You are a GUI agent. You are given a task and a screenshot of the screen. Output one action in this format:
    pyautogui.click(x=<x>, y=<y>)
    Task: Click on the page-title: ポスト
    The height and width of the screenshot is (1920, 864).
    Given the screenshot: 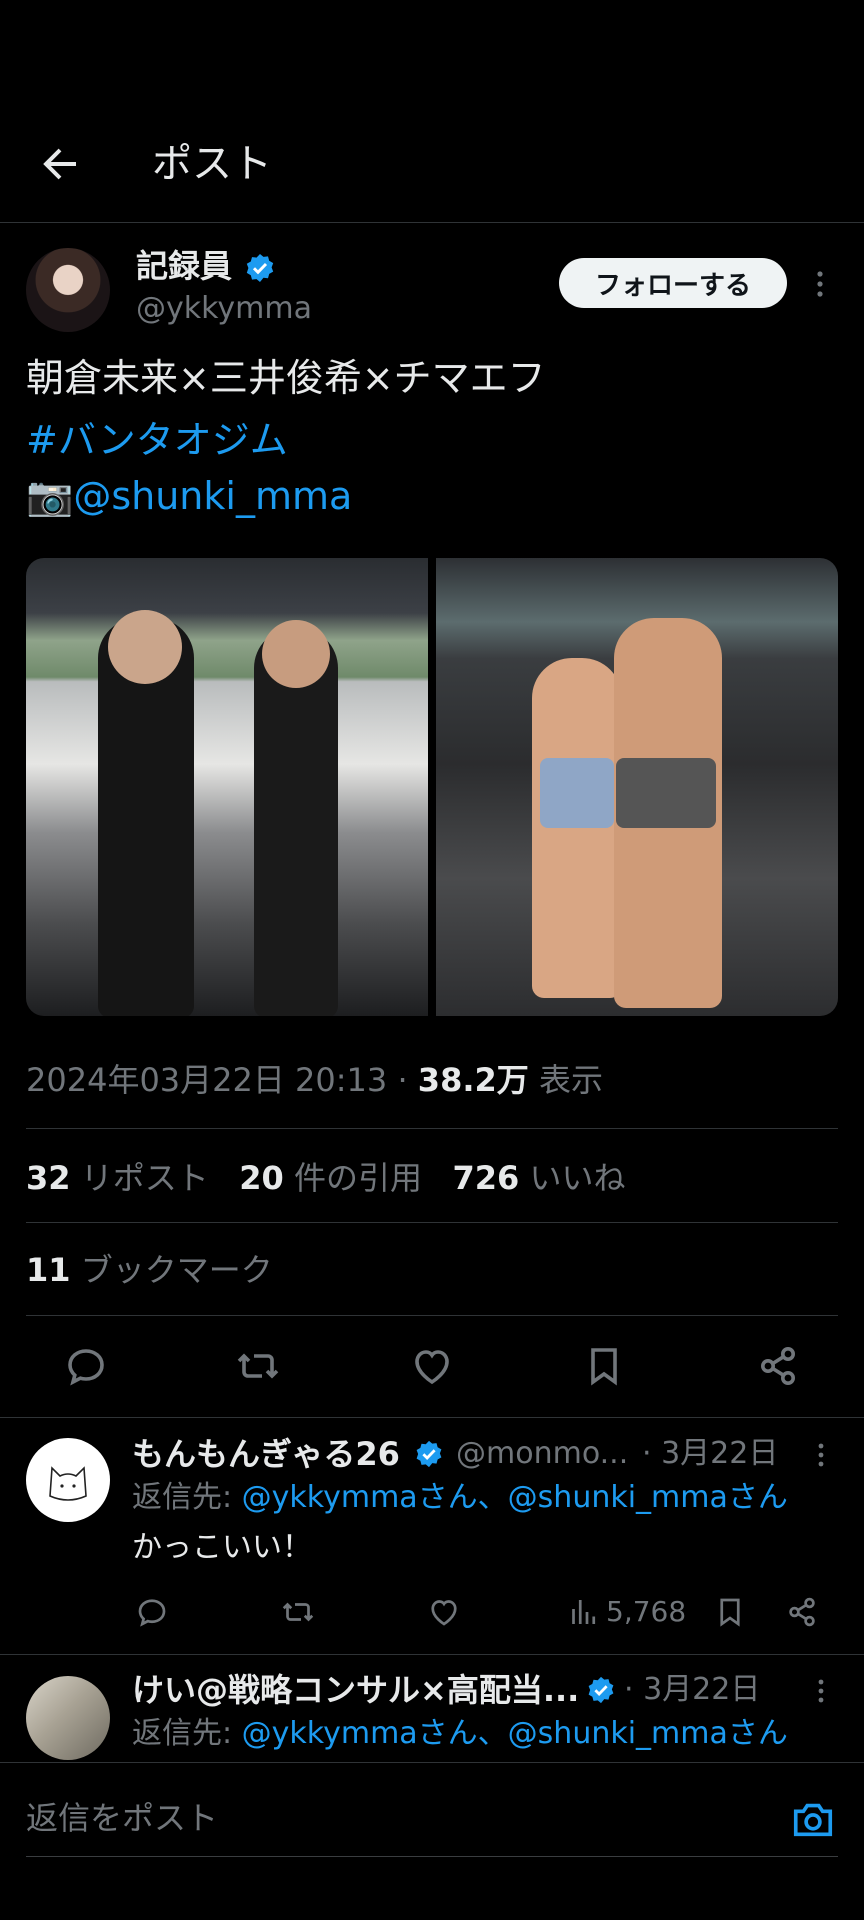 What is the action you would take?
    pyautogui.click(x=212, y=164)
    